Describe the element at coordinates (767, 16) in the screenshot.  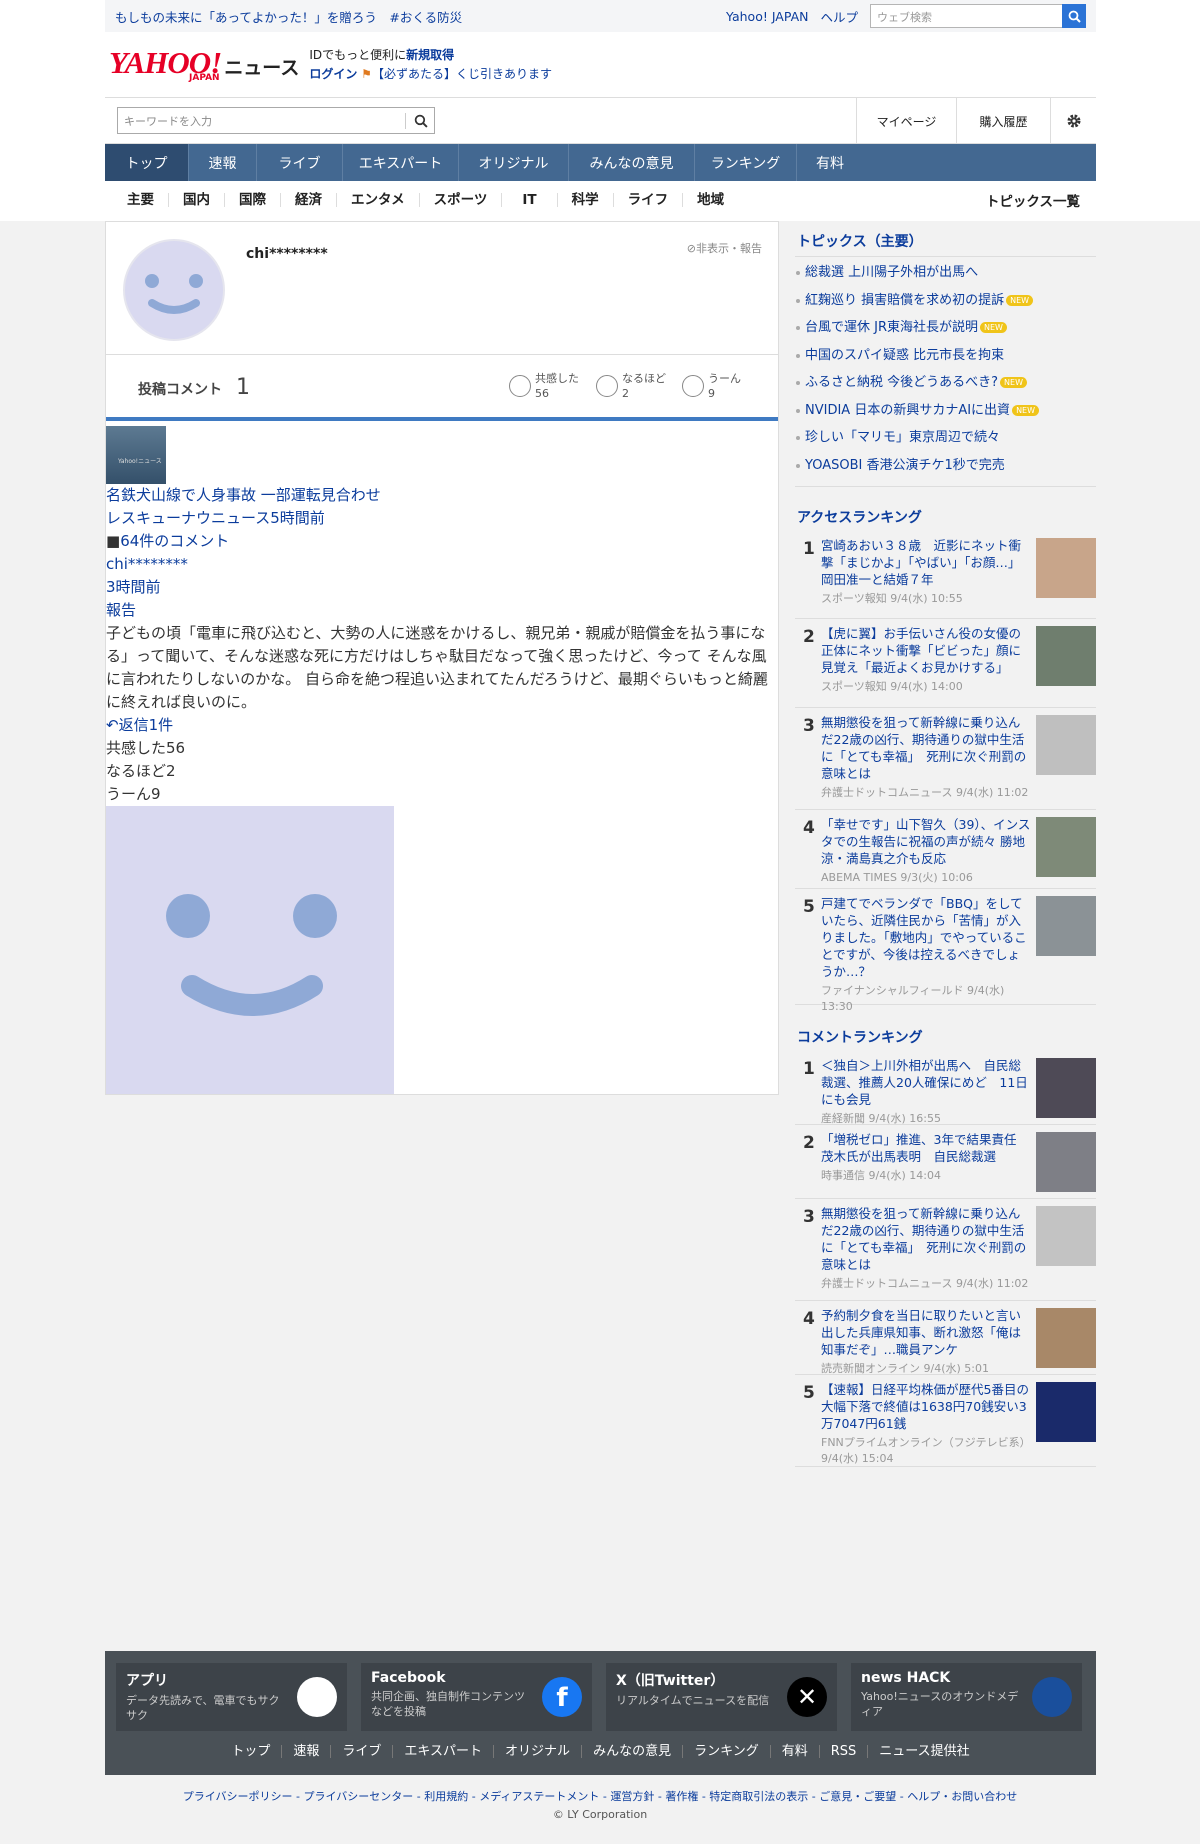
I see `yahoo-japan-link: Yahoo! JAPAN` at that location.